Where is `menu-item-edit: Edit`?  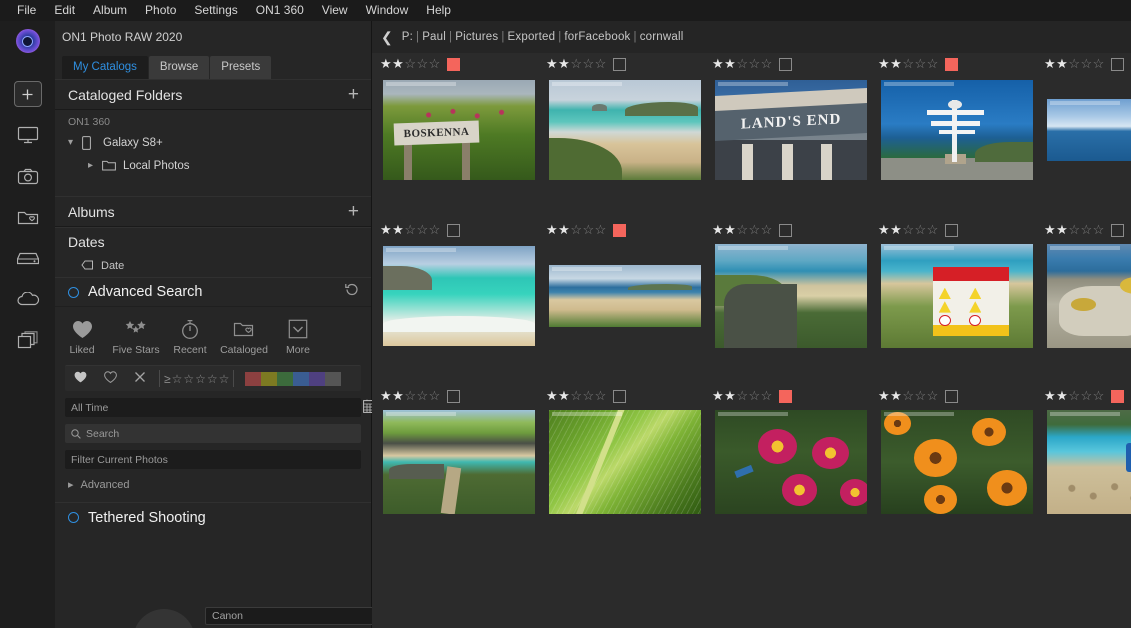 menu-item-edit: Edit is located at coordinates (64, 10).